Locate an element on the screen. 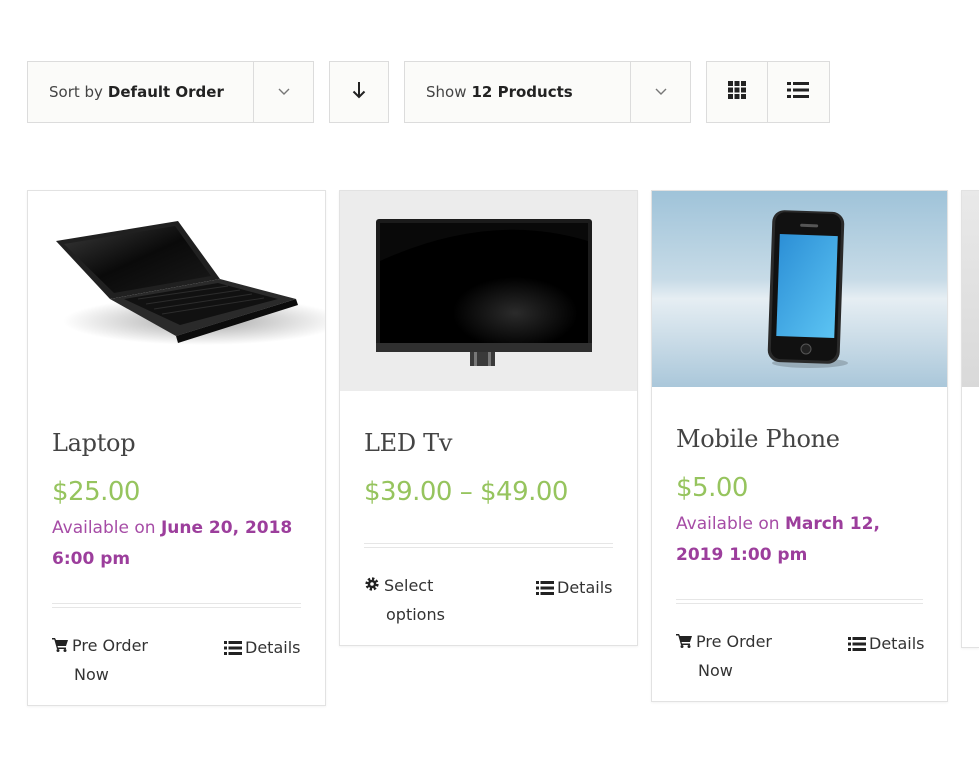 This screenshot has width=979, height=771. sort-direction-button is located at coordinates (359, 92).